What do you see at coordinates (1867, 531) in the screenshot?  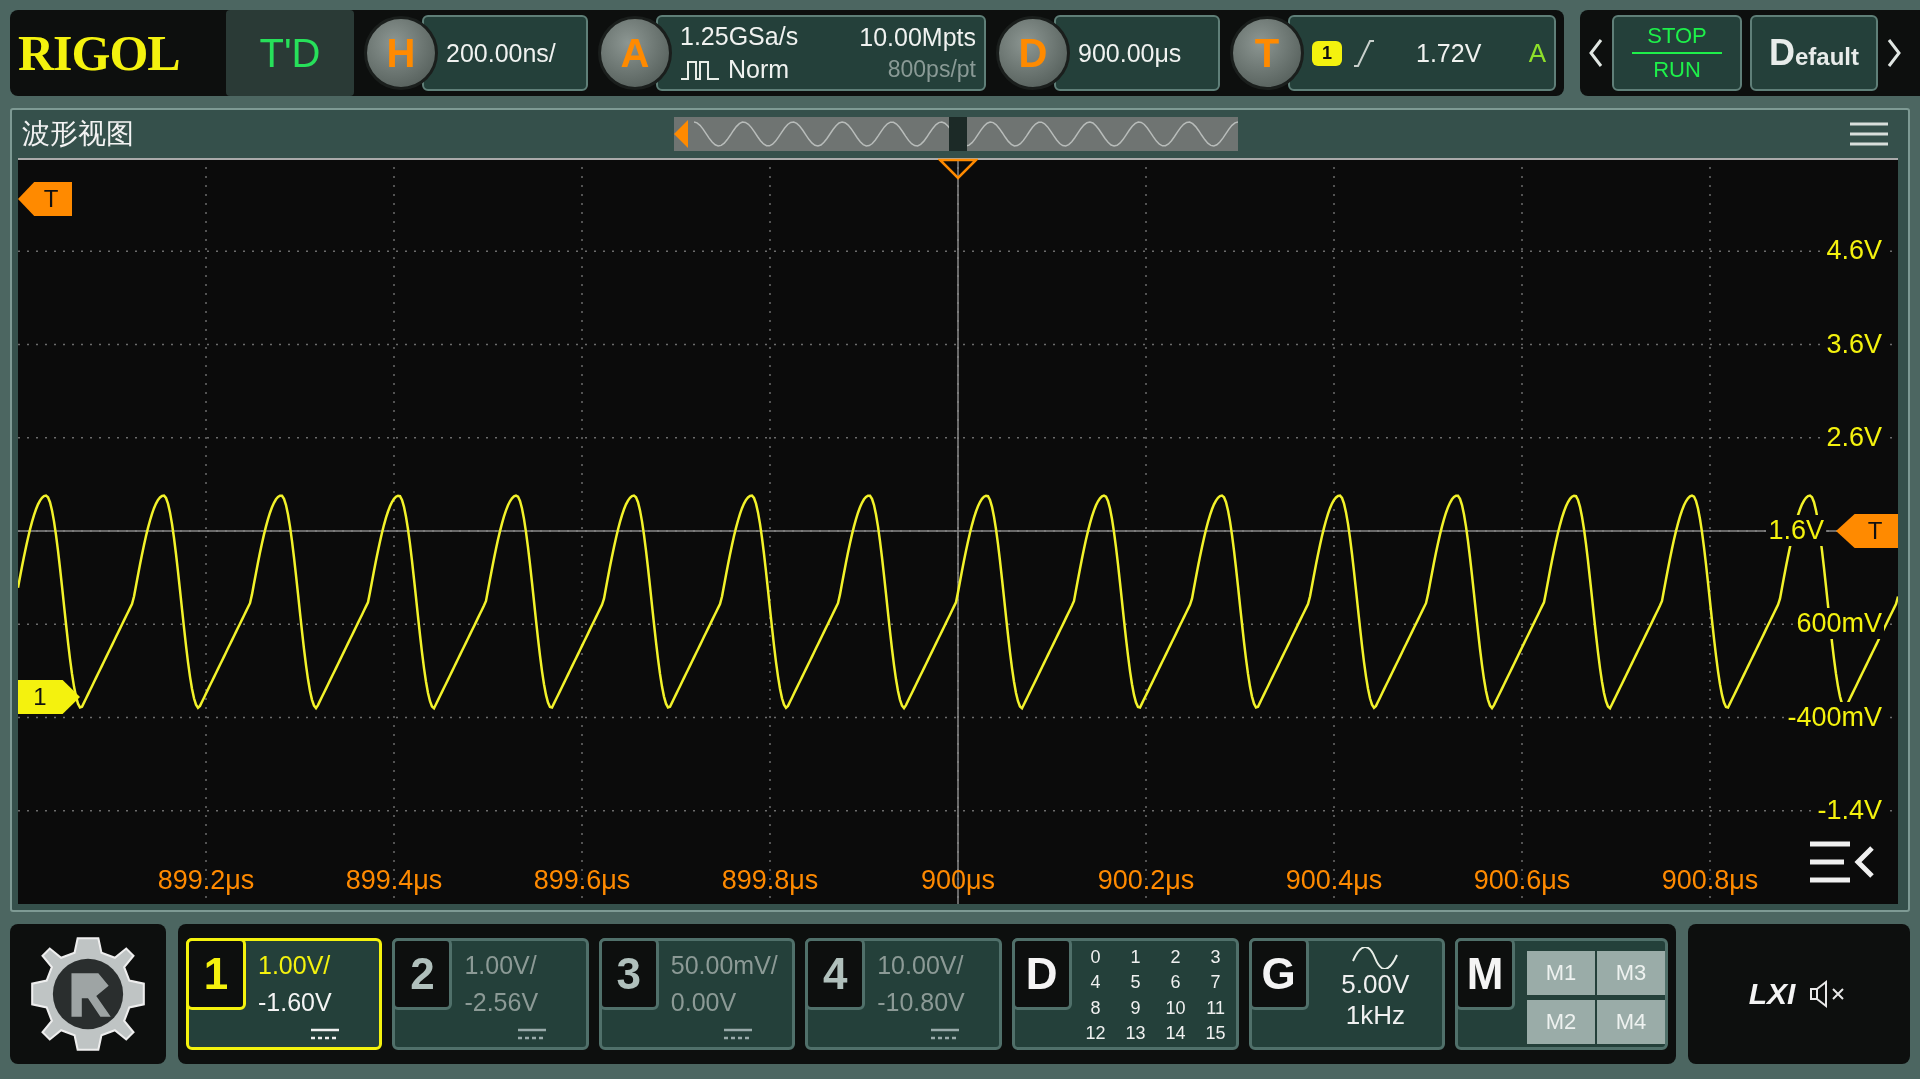 I see `trigger-level-marker: T` at bounding box center [1867, 531].